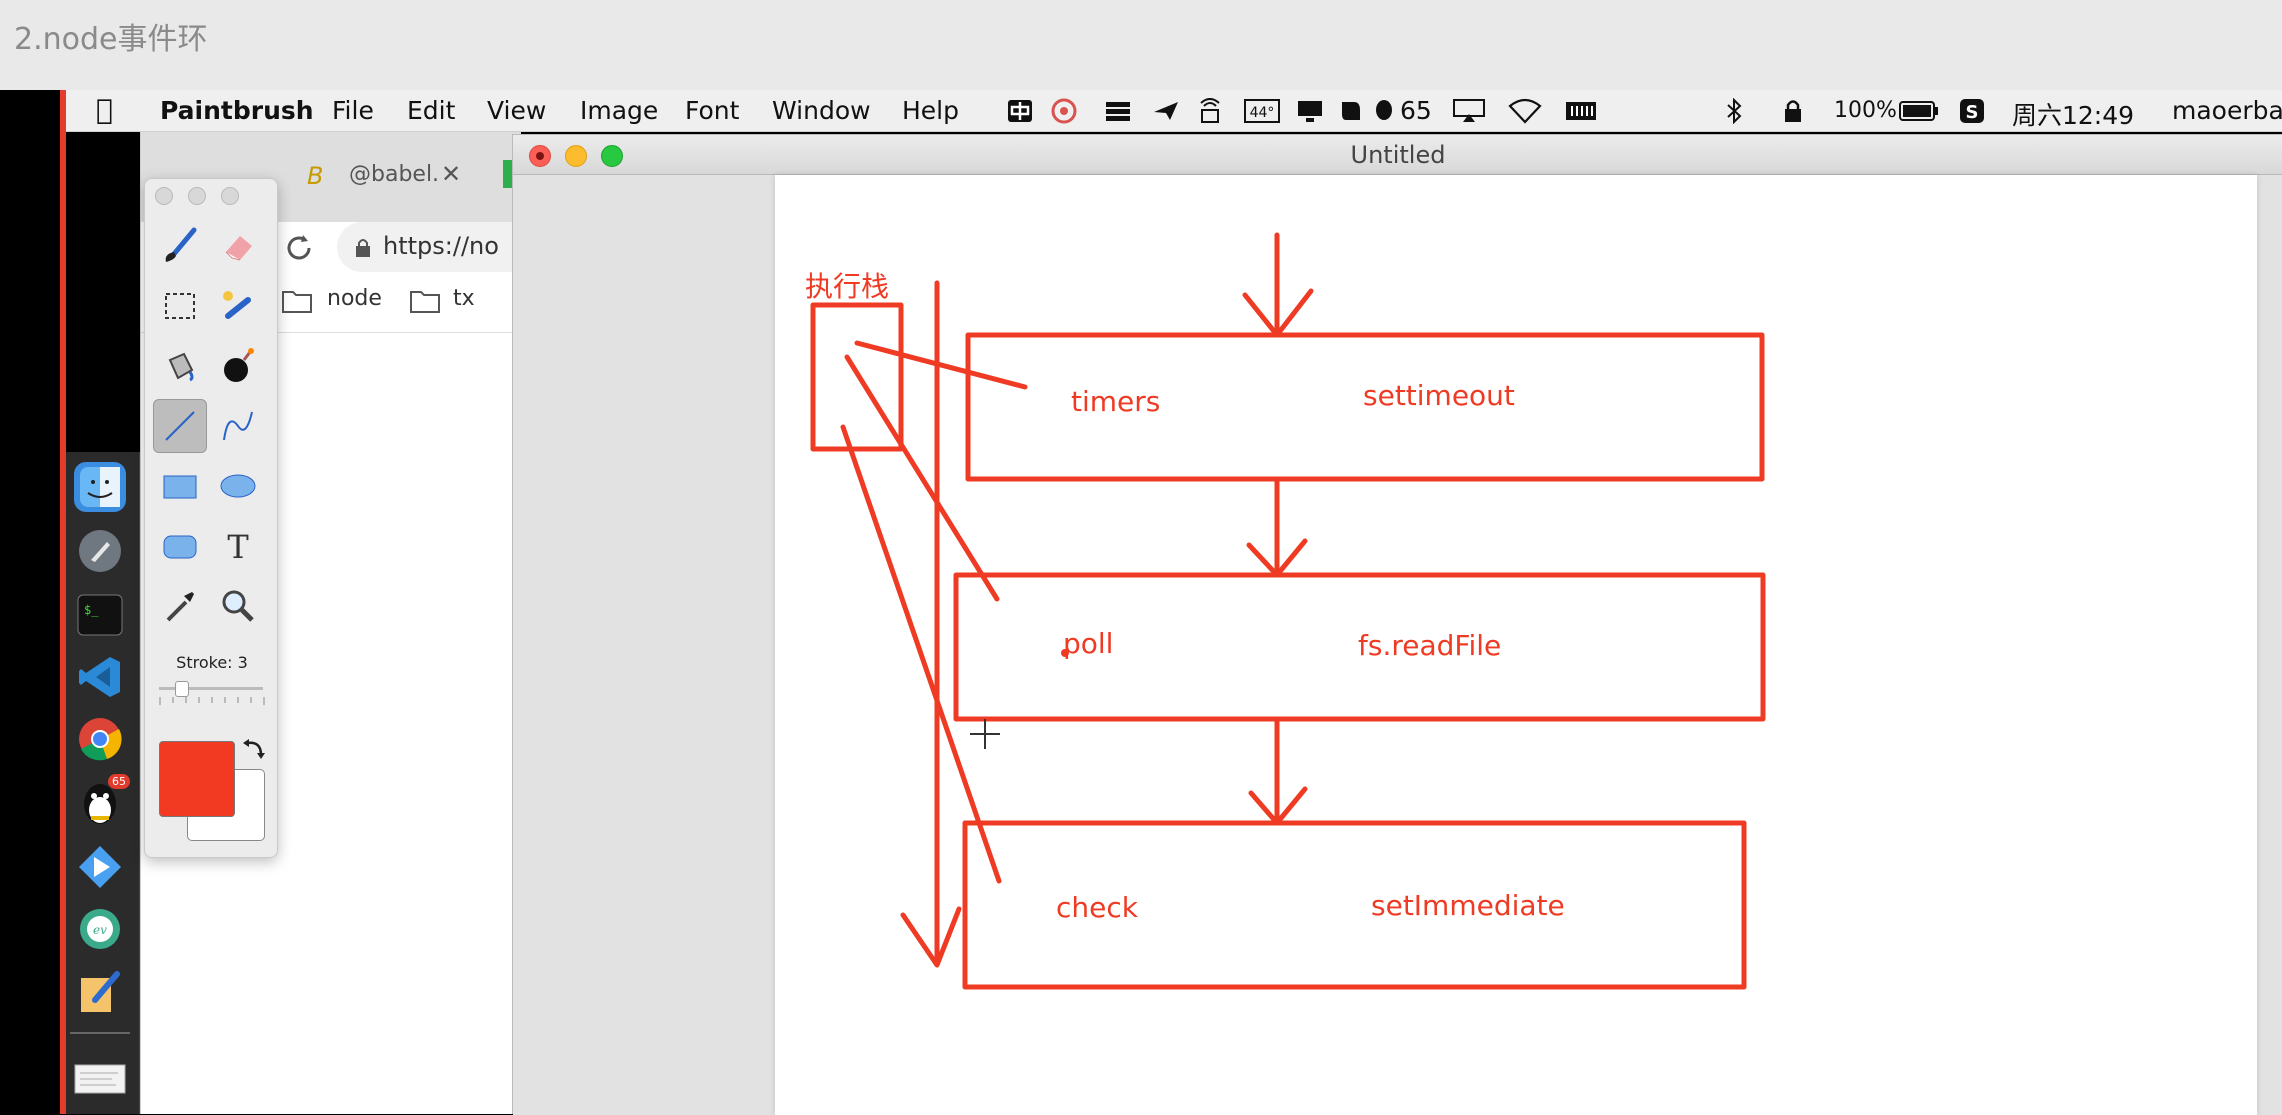  I want to click on signal-icon, so click(1210, 111).